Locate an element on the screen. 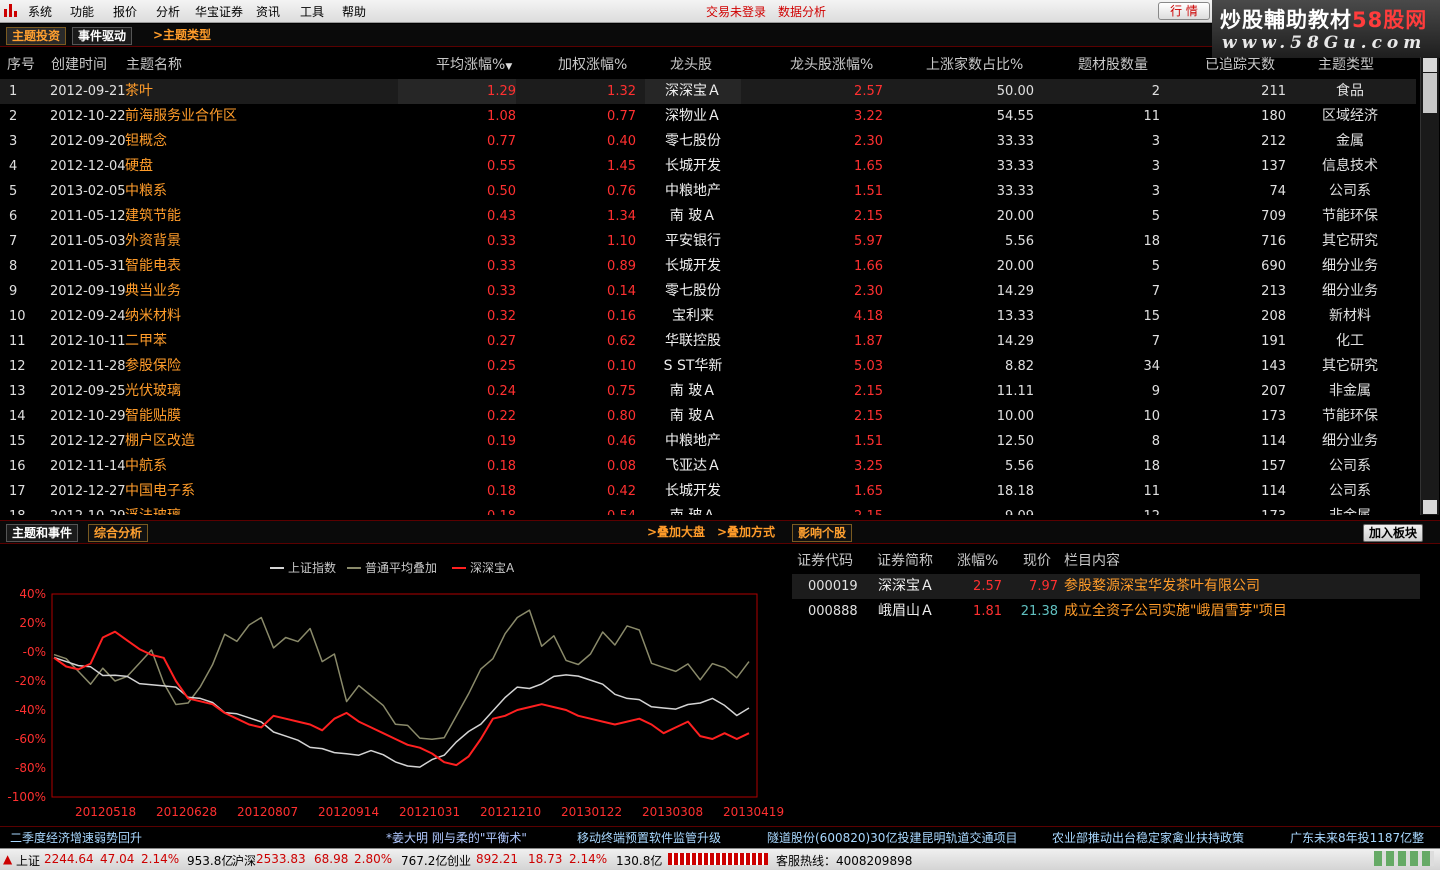  system-tray-icons is located at coordinates (1404, 858).